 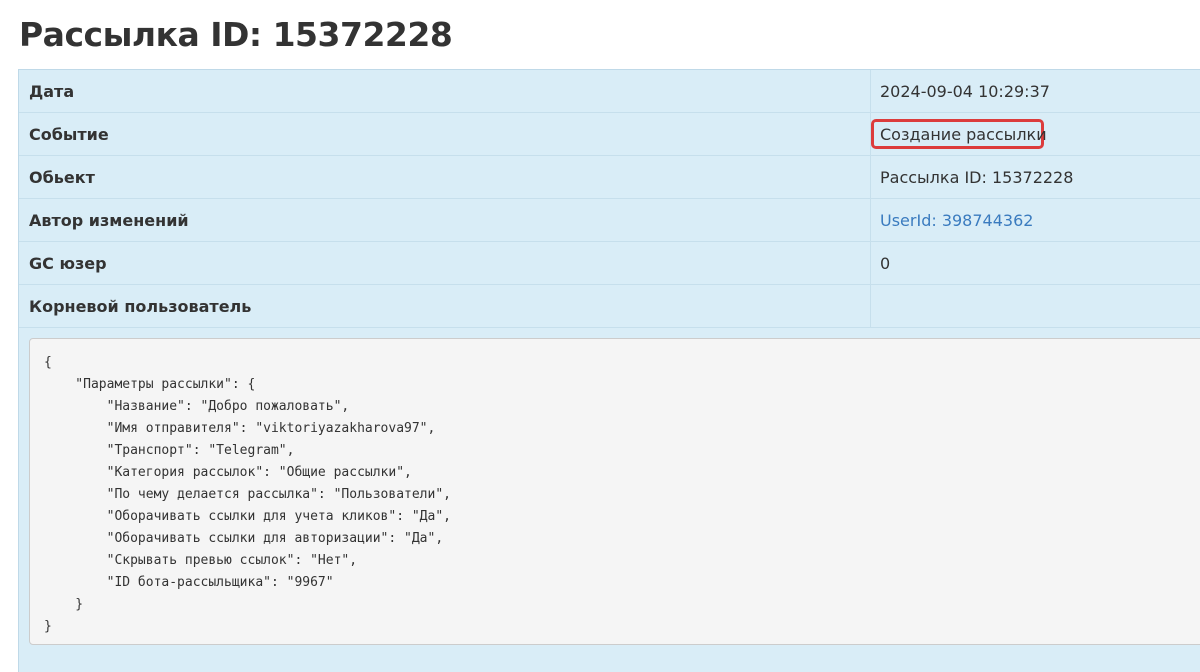 What do you see at coordinates (956, 220) in the screenshot?
I see `author-user-link: UserId: 398744362` at bounding box center [956, 220].